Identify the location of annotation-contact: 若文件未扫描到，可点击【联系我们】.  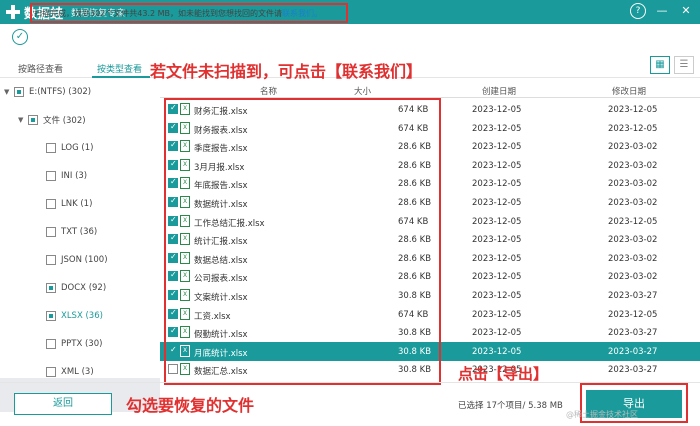
(286, 71).